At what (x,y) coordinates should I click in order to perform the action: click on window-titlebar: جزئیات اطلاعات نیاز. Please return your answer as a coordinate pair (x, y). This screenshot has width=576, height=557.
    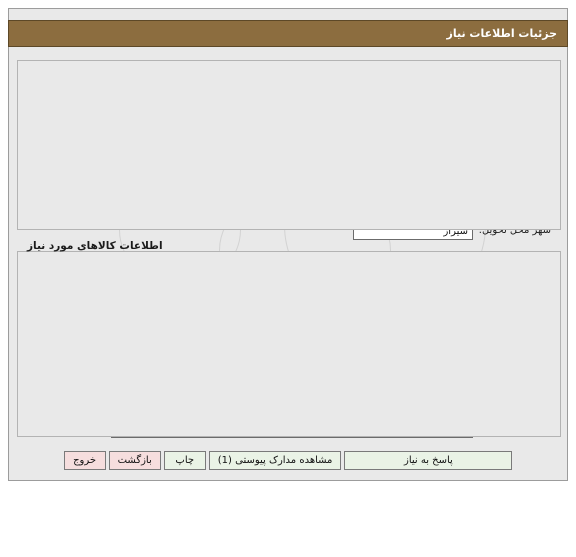
    Looking at the image, I should click on (288, 33).